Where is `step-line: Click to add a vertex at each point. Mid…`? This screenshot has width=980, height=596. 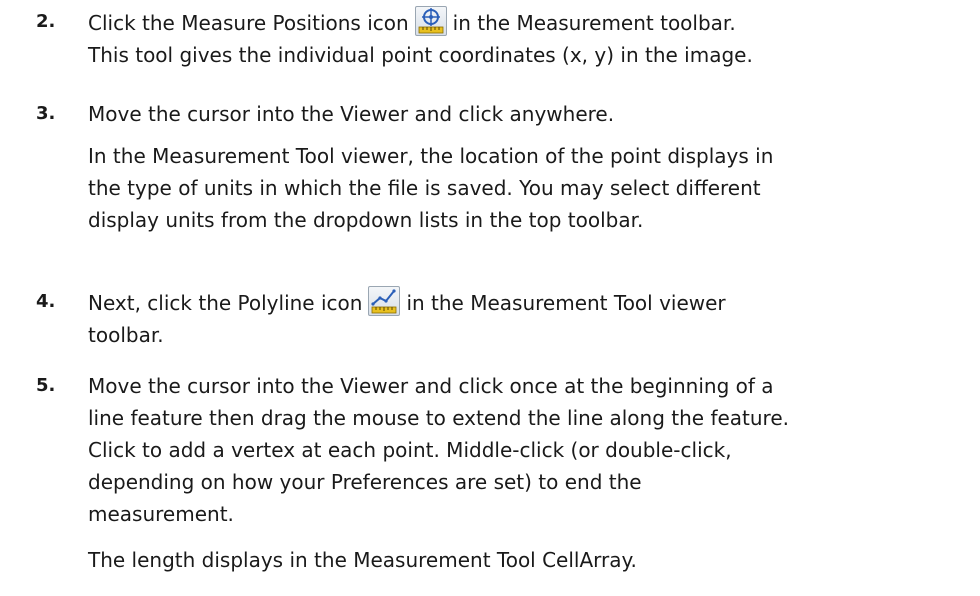
step-line: Click to add a vertex at each point. Mid… is located at coordinates (410, 450).